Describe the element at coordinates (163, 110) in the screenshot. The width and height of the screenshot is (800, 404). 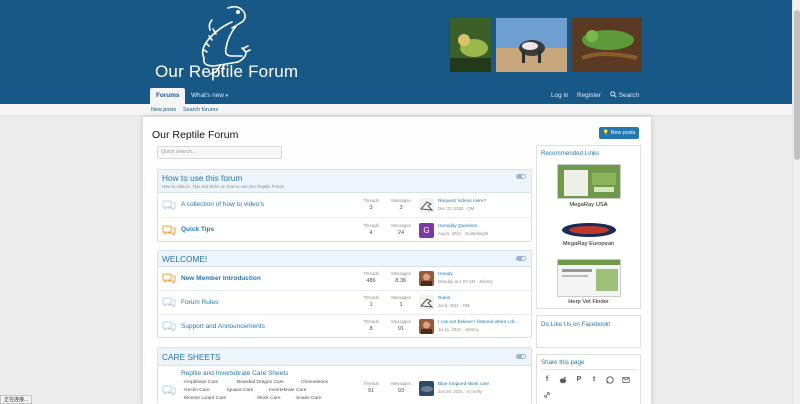
I see `new-posts-link: New posts` at that location.